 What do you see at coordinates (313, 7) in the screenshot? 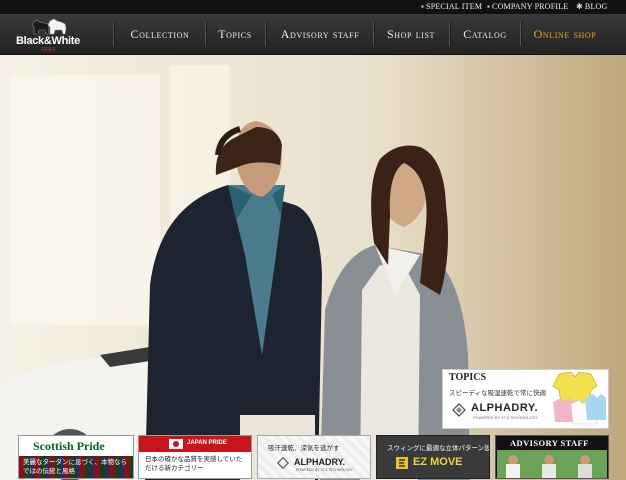
I see `top-utility-bar: ▪ SPECIAL ITEM ▪ COMPANY PROFILE ✱ BLOG` at bounding box center [313, 7].